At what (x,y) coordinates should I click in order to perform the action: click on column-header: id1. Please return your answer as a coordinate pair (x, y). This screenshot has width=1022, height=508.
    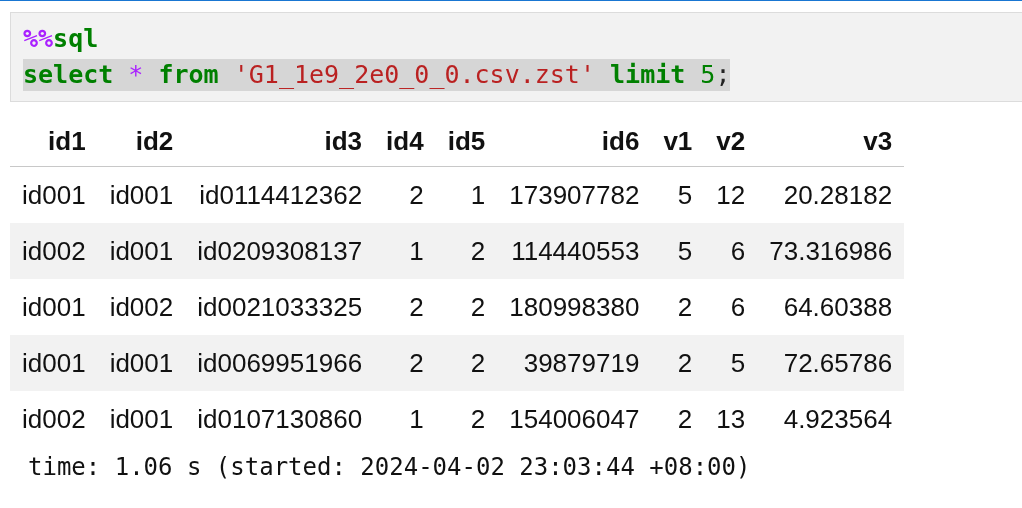
    Looking at the image, I should click on (54, 141).